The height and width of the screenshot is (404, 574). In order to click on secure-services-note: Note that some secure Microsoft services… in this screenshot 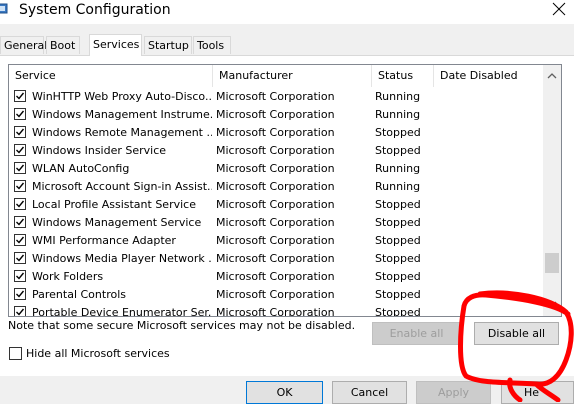, I will do `click(182, 325)`.